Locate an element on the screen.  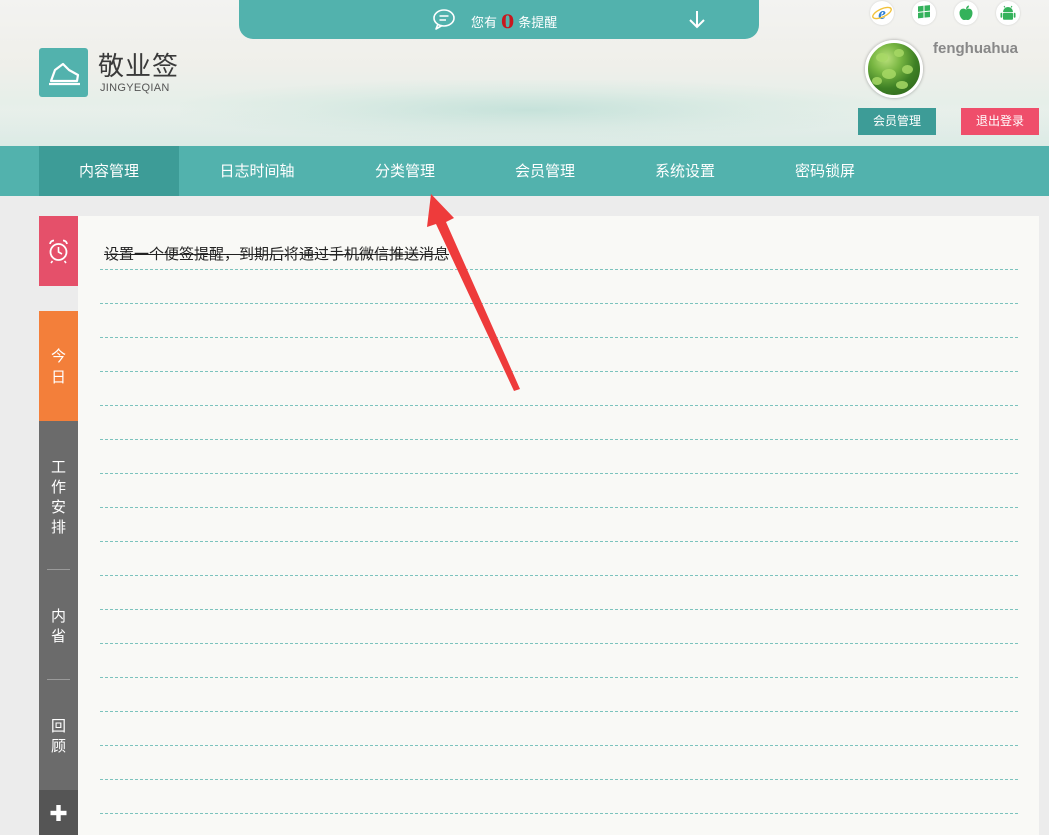
brand-subtitle: JINGYEQIAN is located at coordinates (135, 88).